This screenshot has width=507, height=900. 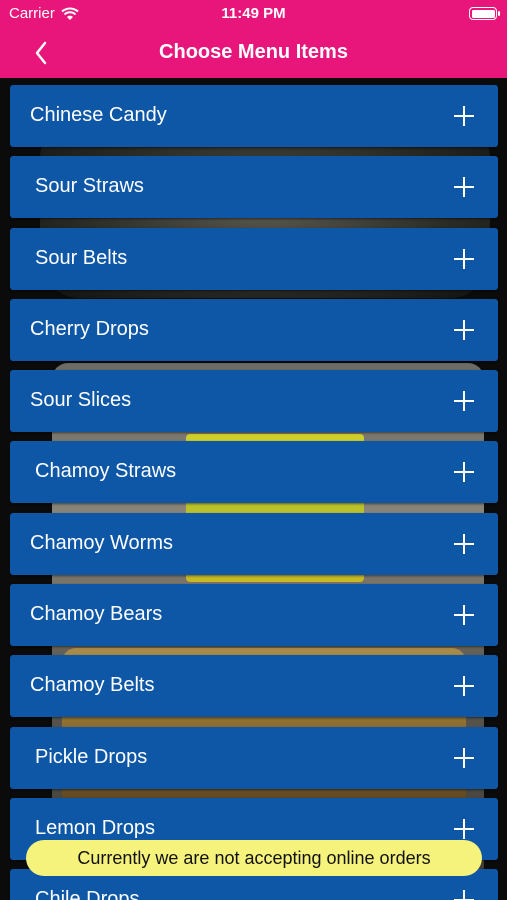 What do you see at coordinates (87, 894) in the screenshot?
I see `menu-item-label: Chile Drops` at bounding box center [87, 894].